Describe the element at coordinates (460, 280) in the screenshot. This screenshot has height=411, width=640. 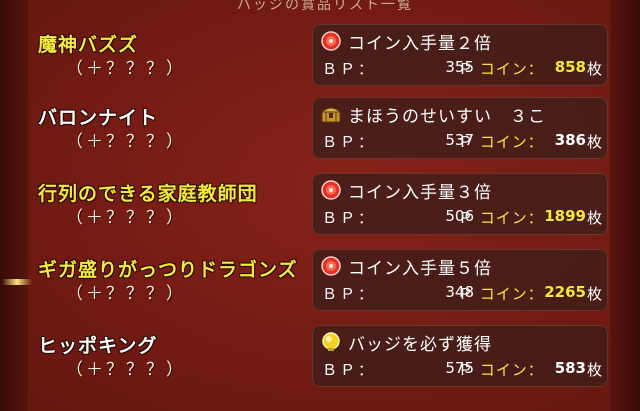
I see `reward-card: コイン入手量５倍 ＢＰ： 348 Ｐ コイン： 2265 枚` at that location.